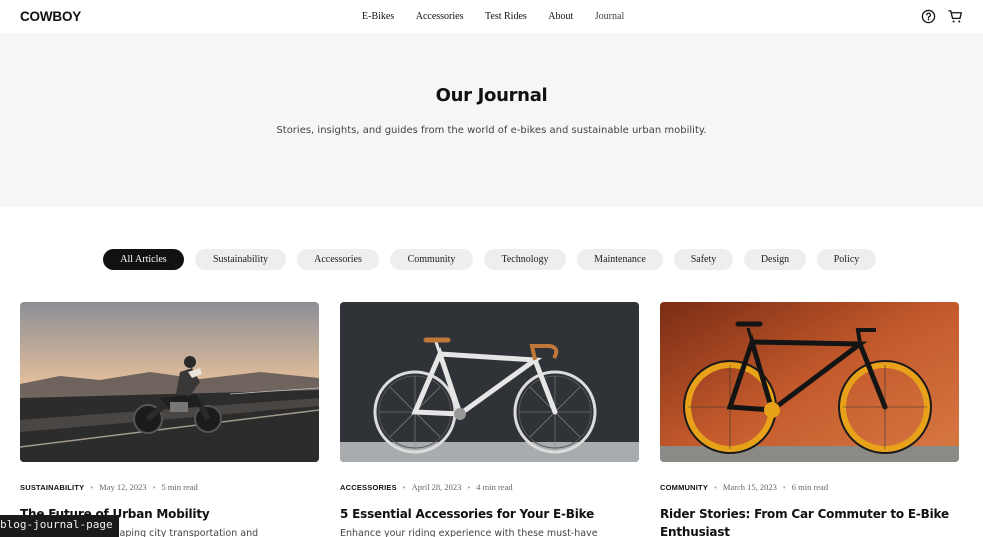  What do you see at coordinates (378, 16) in the screenshot?
I see `nav-link-e-bikes: E-Bikes` at bounding box center [378, 16].